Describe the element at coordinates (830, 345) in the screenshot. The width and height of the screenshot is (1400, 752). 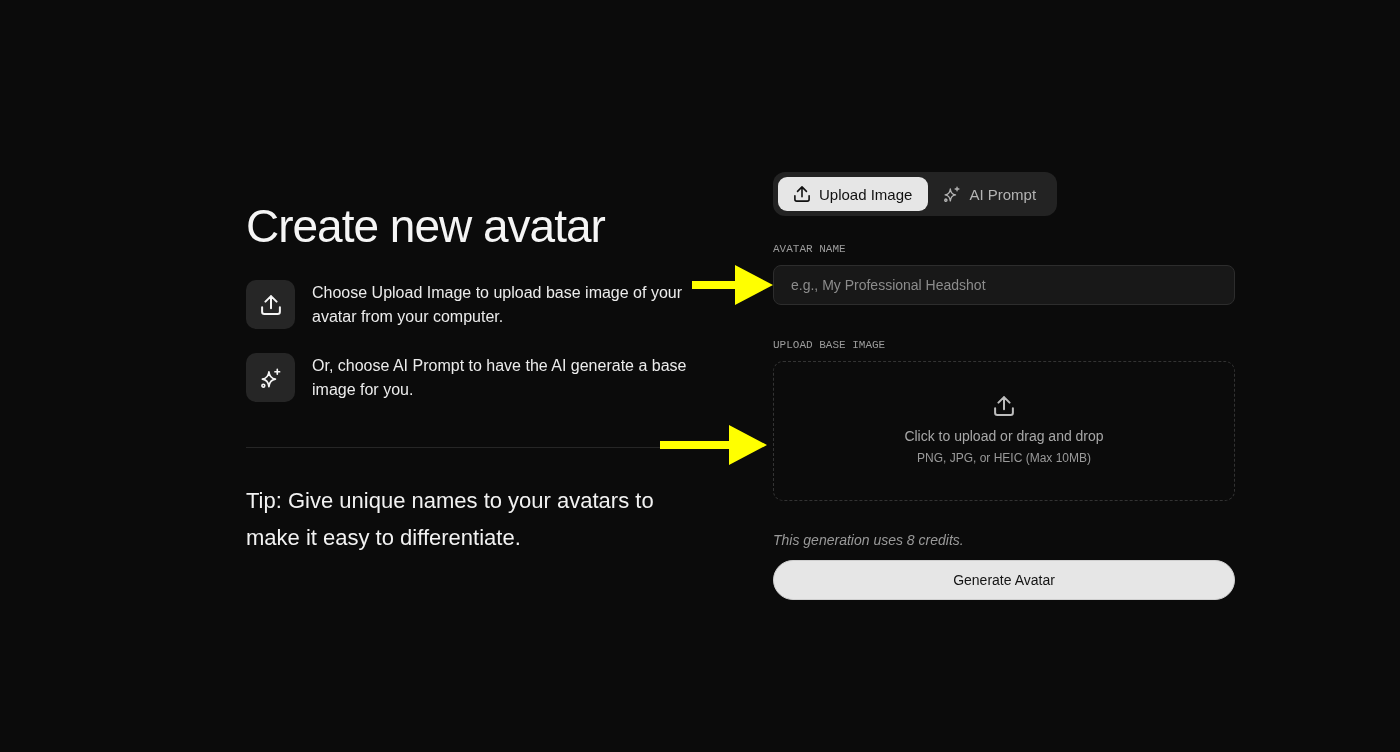
I see `field-label: UPLOAD BASE IMAGE` at that location.